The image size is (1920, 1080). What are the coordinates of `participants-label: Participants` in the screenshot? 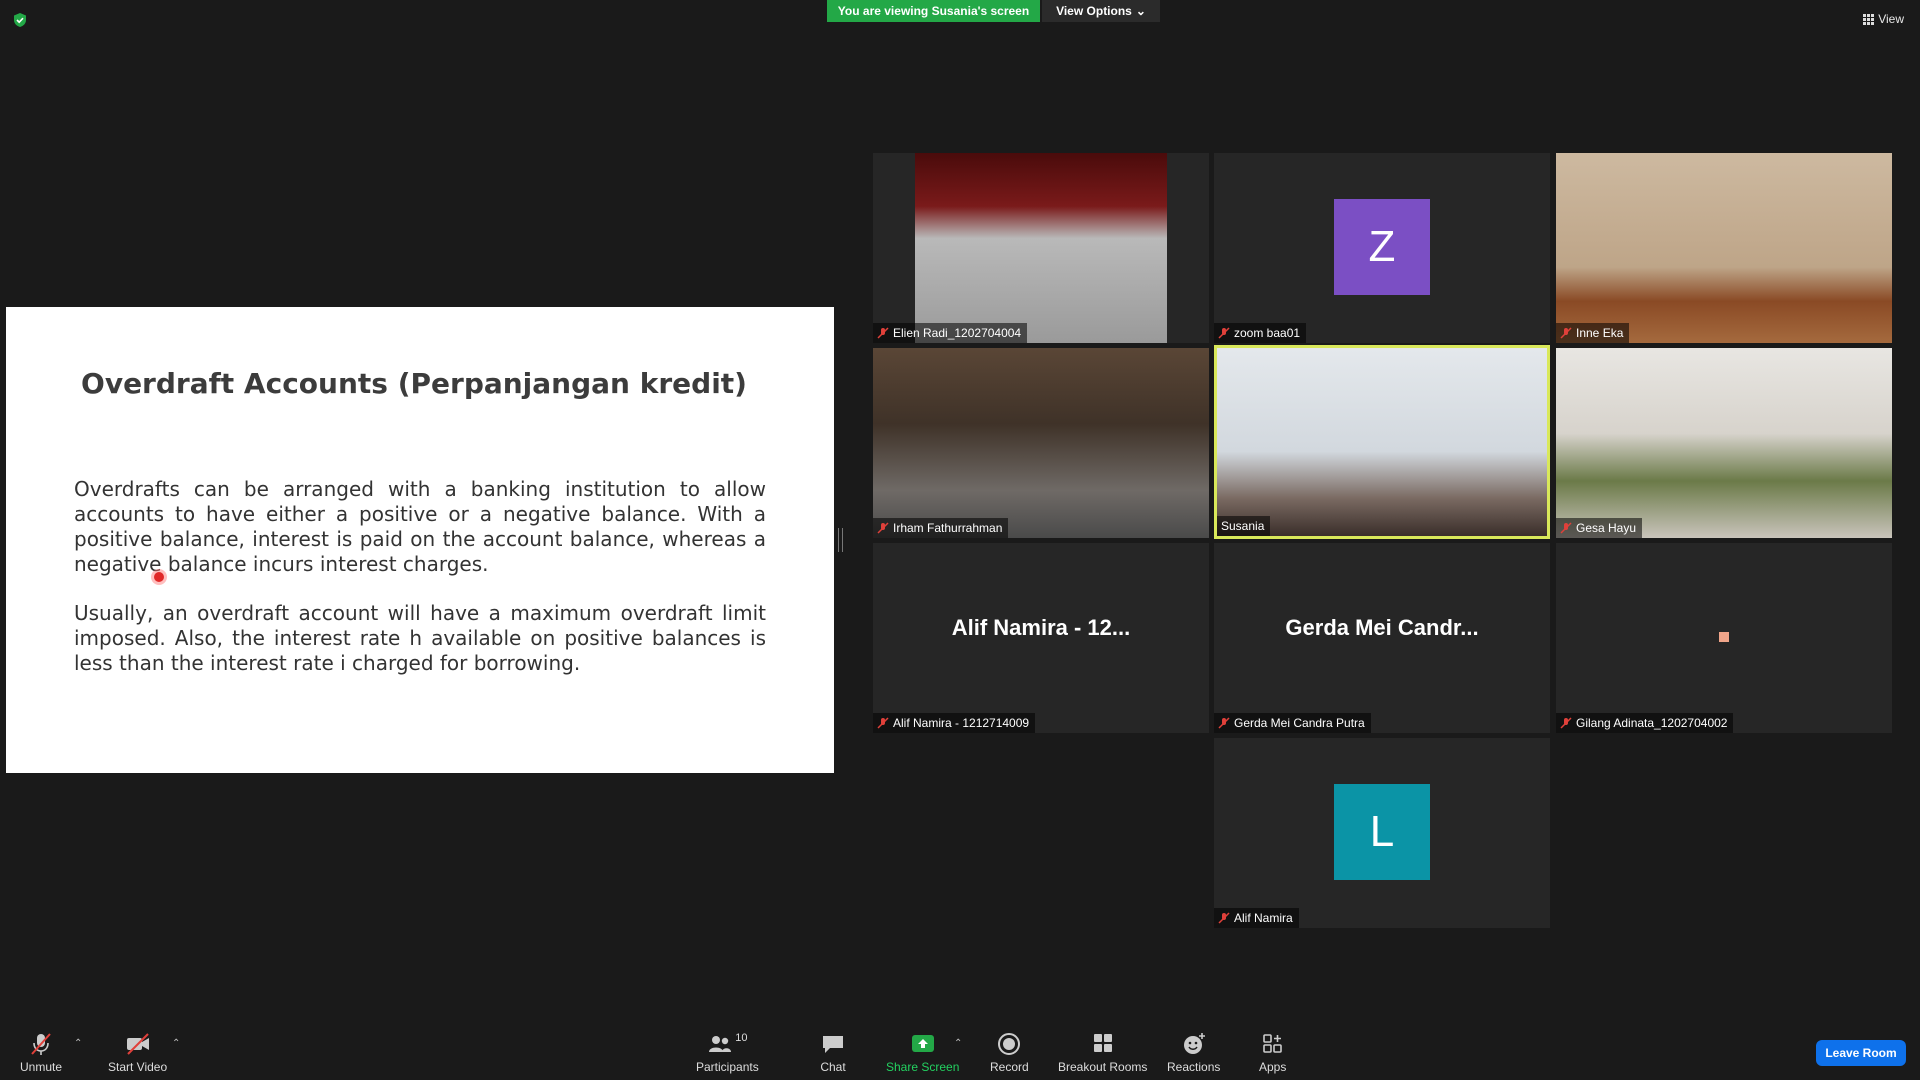 It's located at (727, 1067).